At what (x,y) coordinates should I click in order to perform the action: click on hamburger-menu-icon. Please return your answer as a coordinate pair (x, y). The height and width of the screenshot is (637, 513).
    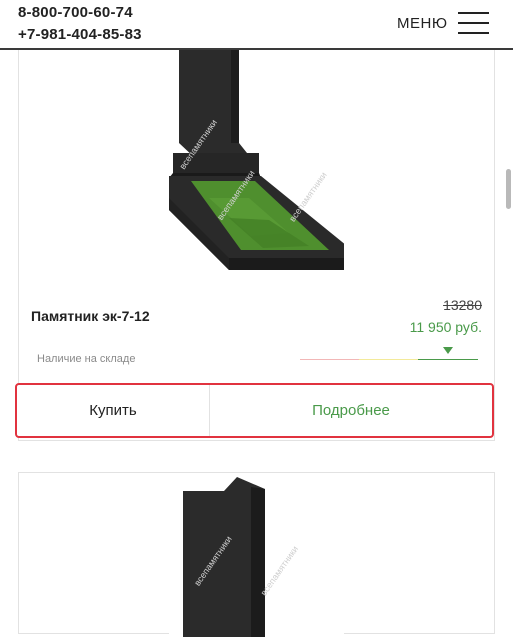
    Looking at the image, I should click on (473, 24).